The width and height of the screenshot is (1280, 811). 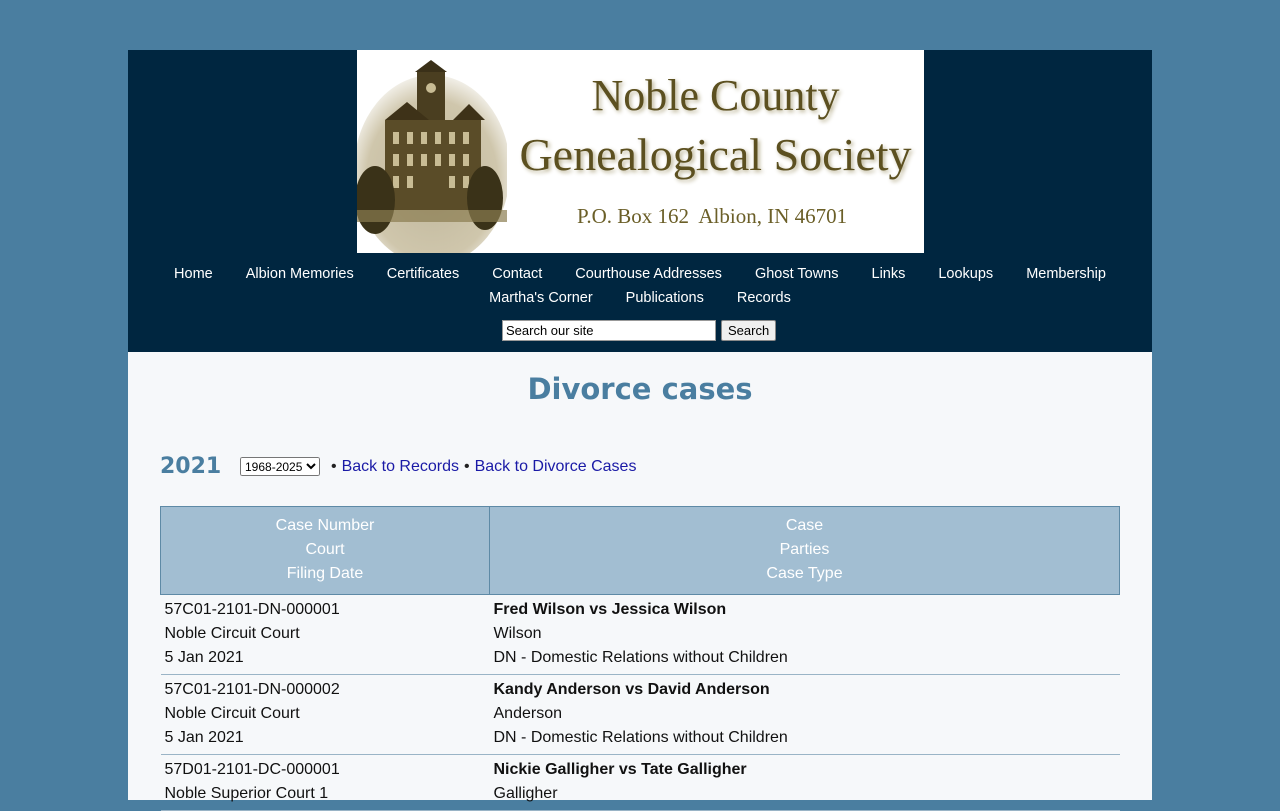 I want to click on nav-links: Links, so click(x=888, y=274).